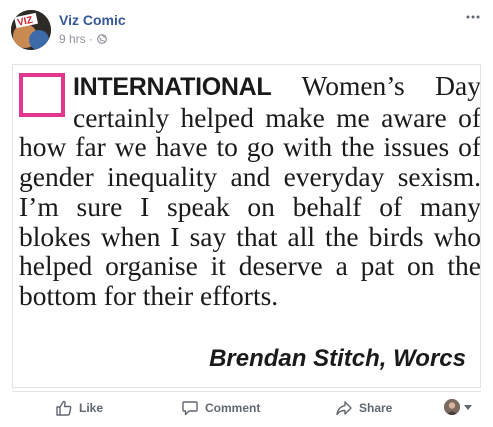 The height and width of the screenshot is (427, 493). Describe the element at coordinates (337, 358) in the screenshot. I see `letter-signature: Brendan Stitch, Worcs` at that location.